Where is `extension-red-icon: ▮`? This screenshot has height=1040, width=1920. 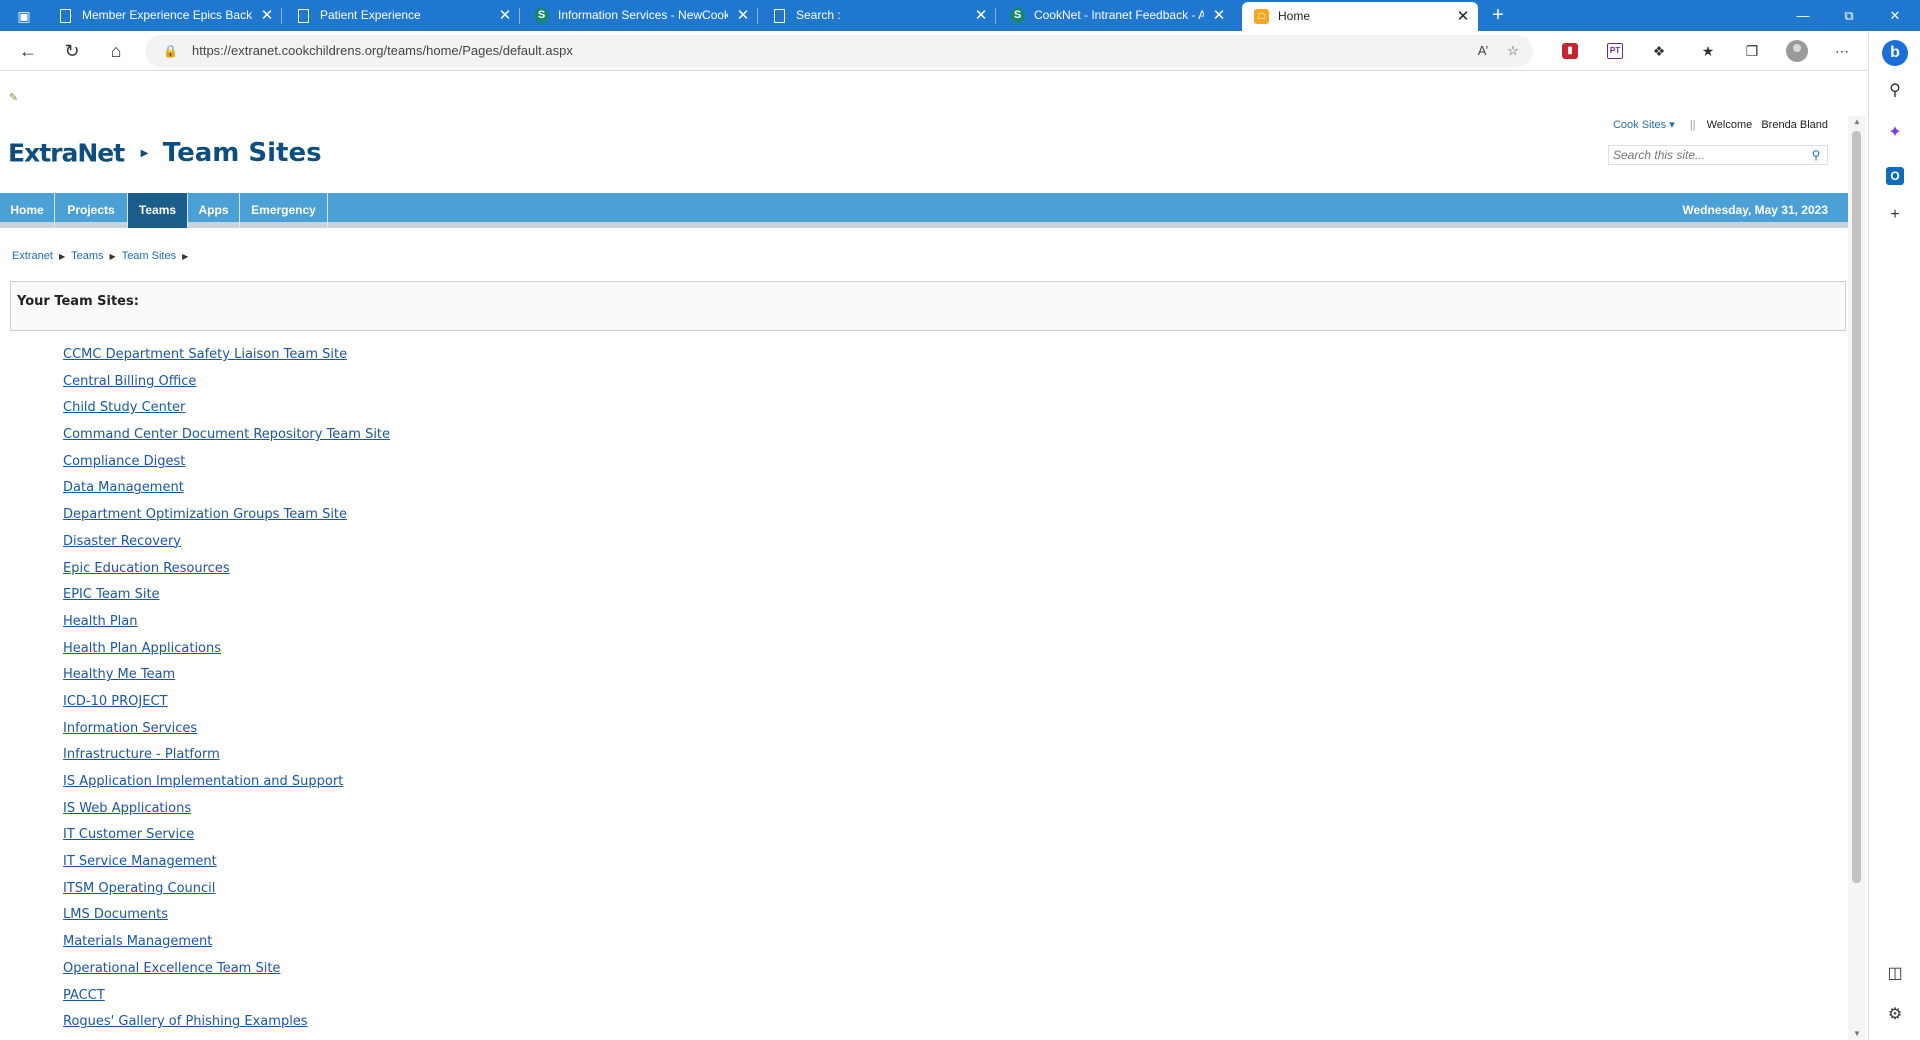
extension-red-icon: ▮ is located at coordinates (1570, 51).